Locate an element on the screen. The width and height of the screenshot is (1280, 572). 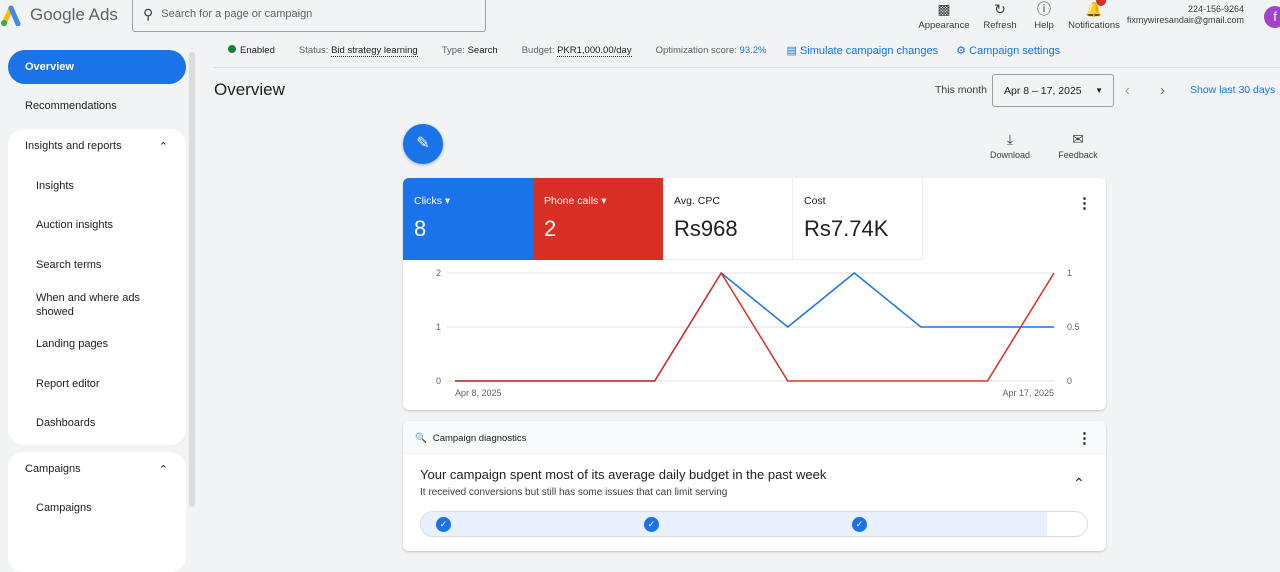
x-tick-label: Apr 17, 2025 is located at coordinates (1028, 393).